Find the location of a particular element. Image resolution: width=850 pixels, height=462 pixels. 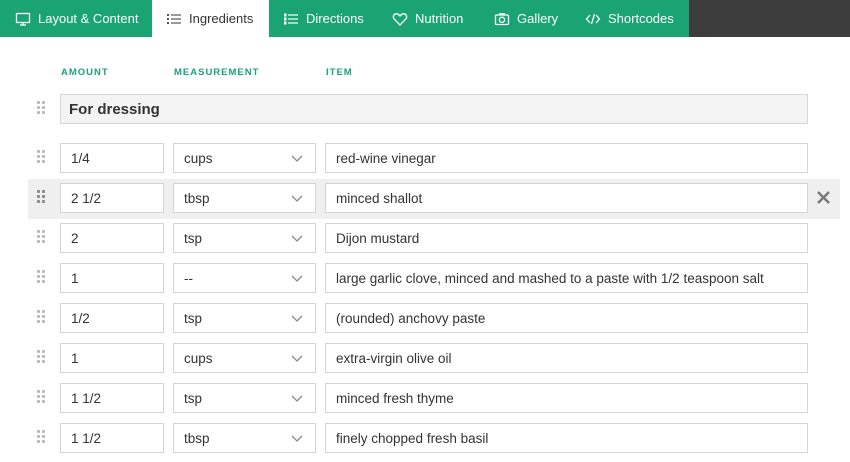

code-icon is located at coordinates (593, 19).